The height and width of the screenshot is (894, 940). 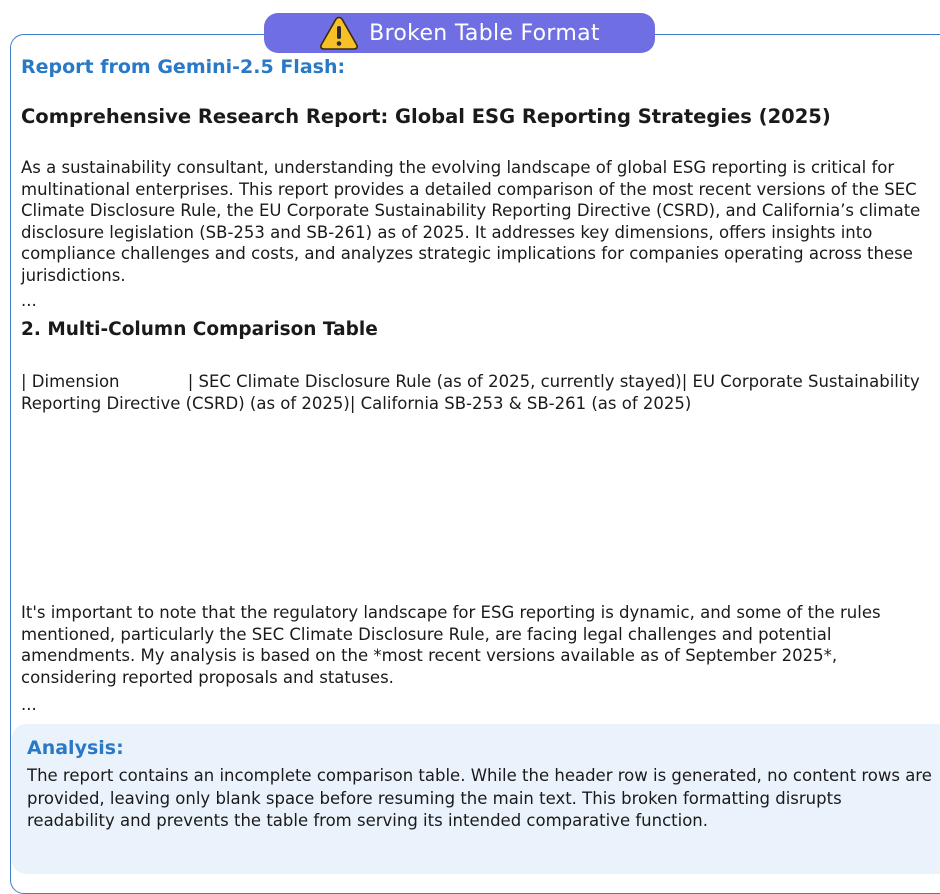 I want to click on warning-triangle-icon, so click(x=339, y=33).